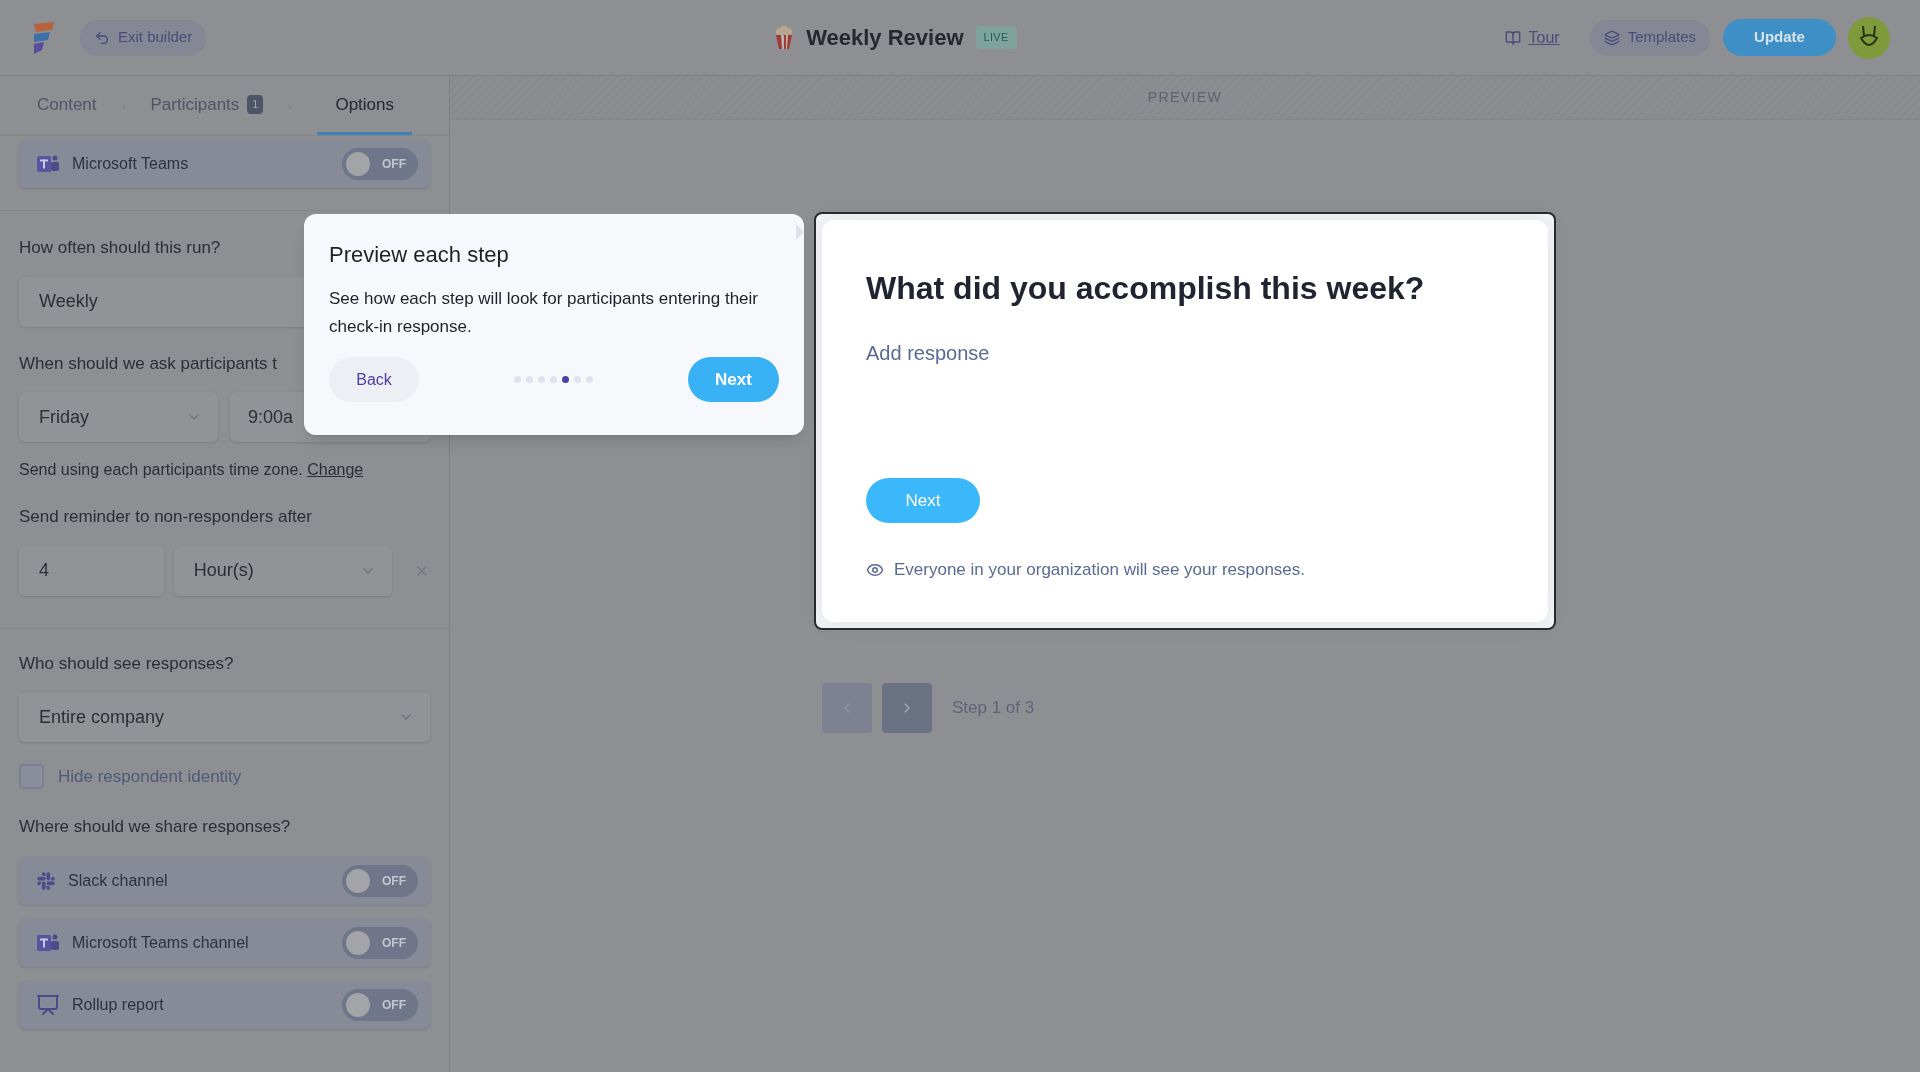 Image resolution: width=1920 pixels, height=1072 pixels. Describe the element at coordinates (102, 37) in the screenshot. I see `undo-icon` at that location.